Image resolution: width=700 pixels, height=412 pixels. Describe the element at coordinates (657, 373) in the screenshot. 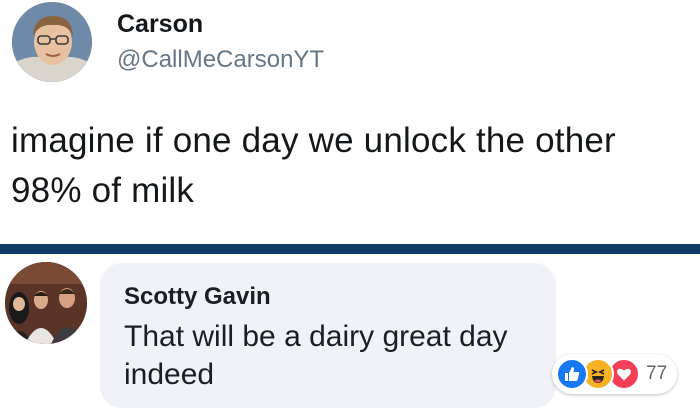

I see `reaction-count: 77` at that location.